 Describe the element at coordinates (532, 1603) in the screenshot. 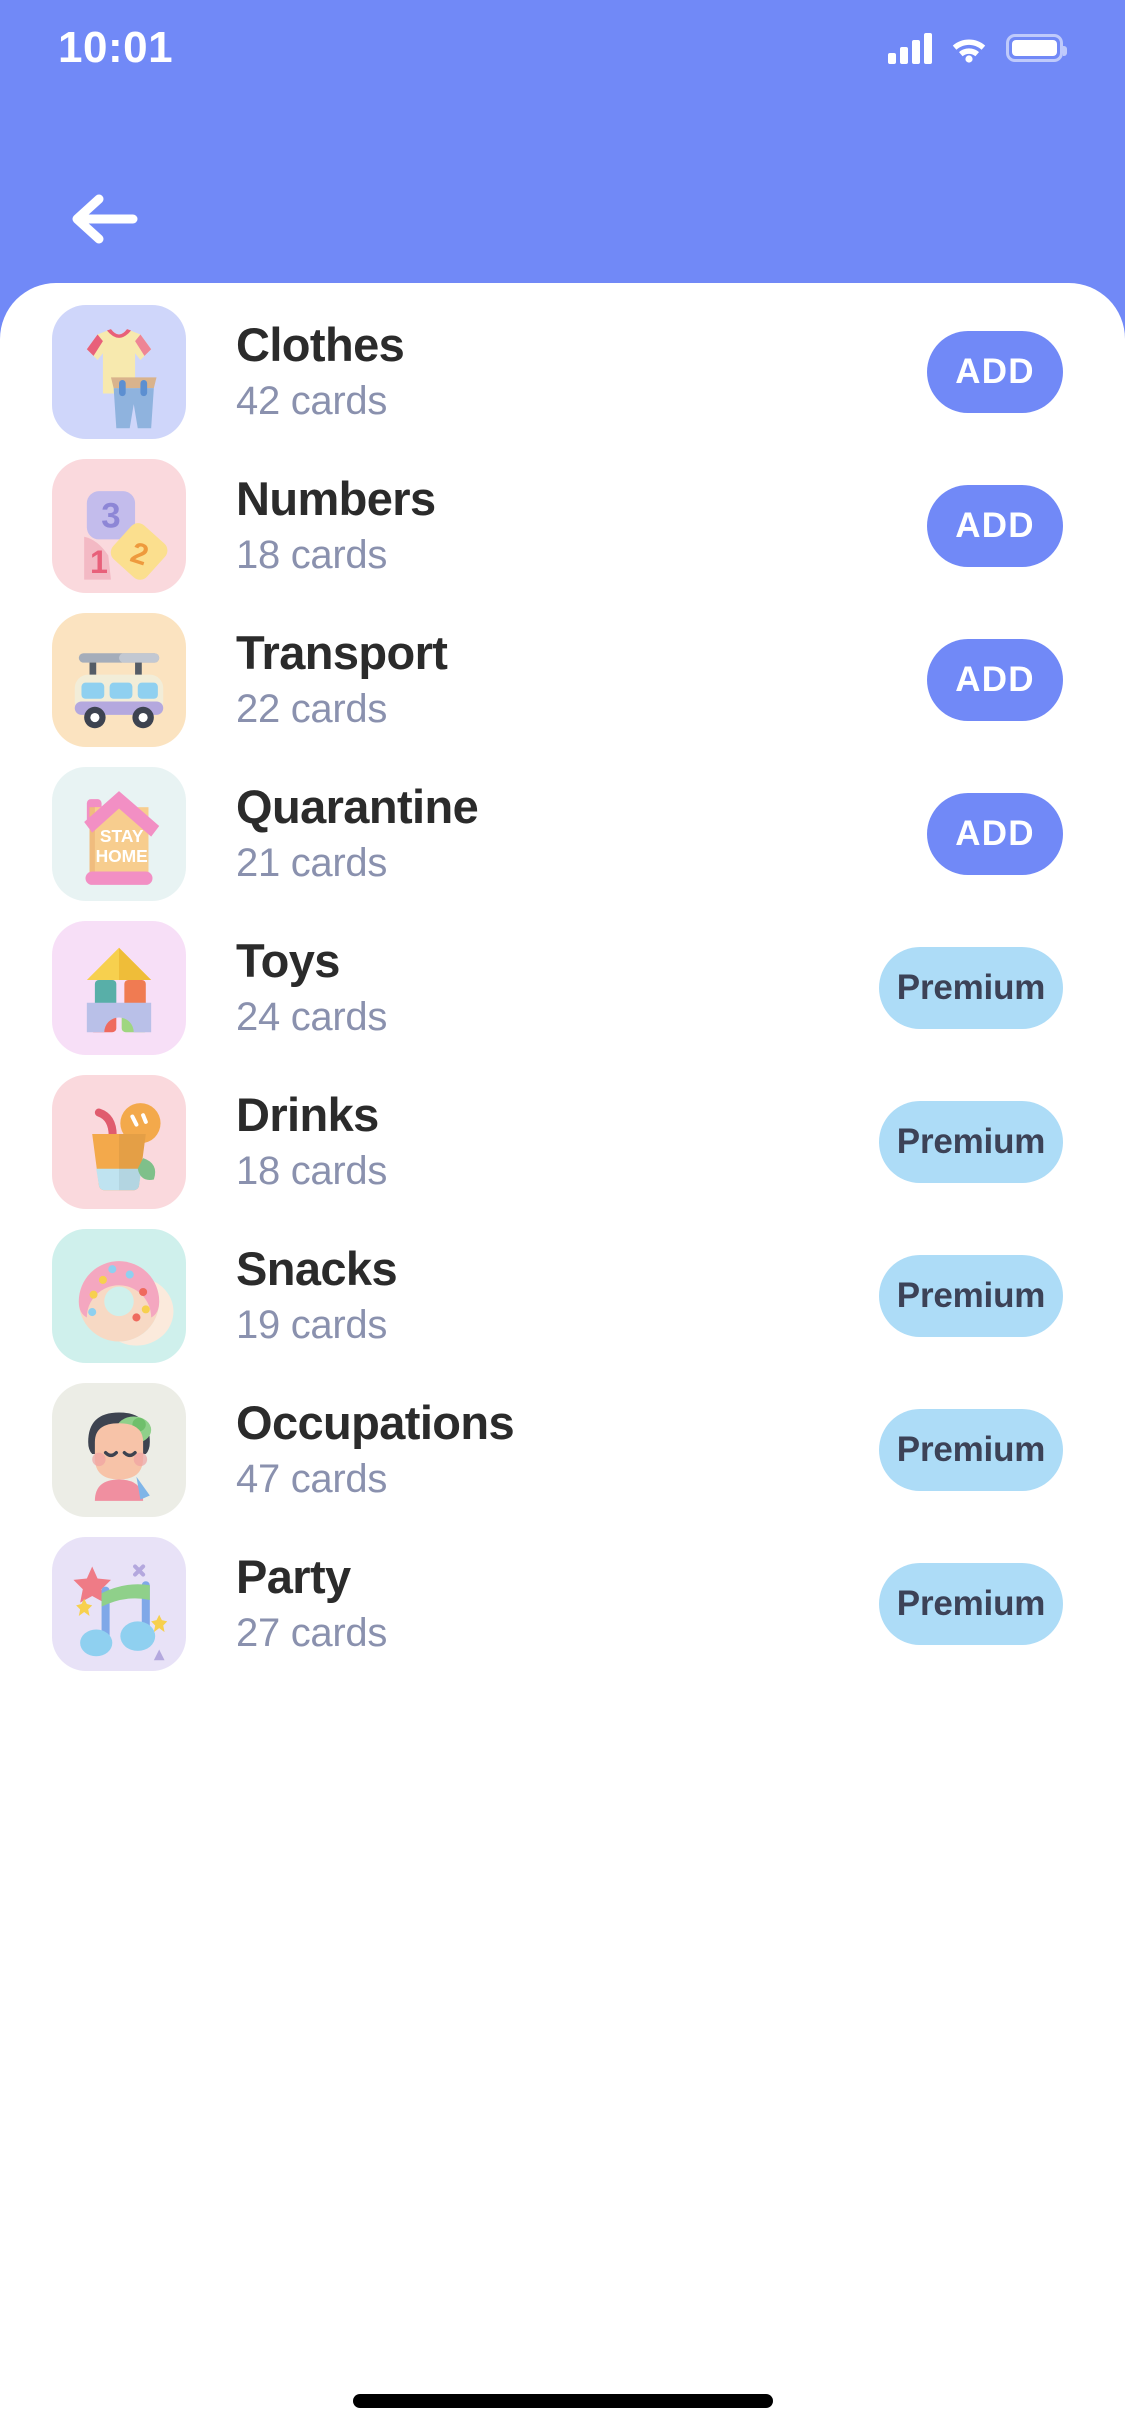

I see `category-text: Party 27 cards` at that location.